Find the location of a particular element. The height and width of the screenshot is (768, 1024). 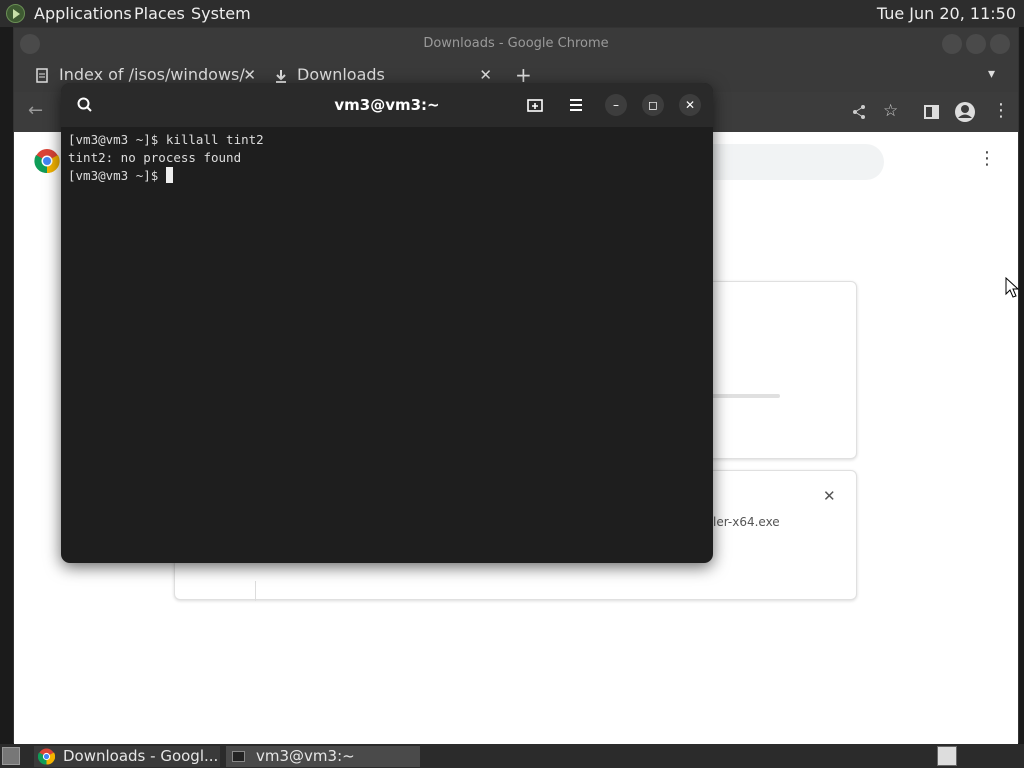

search-downloads-field is located at coordinates (789, 162).